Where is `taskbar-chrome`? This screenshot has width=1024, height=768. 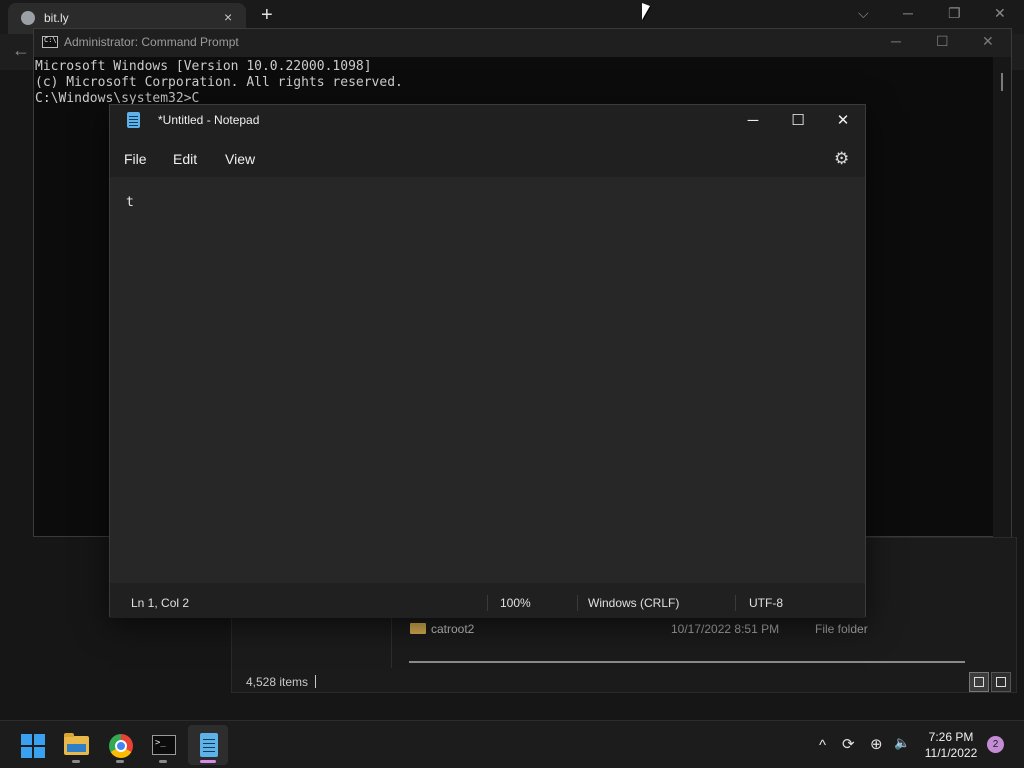
taskbar-chrome is located at coordinates (120, 745).